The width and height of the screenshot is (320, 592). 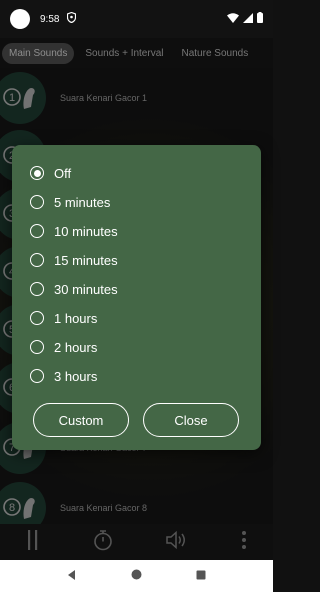 I want to click on timer-option-label: 3 hours, so click(x=76, y=376).